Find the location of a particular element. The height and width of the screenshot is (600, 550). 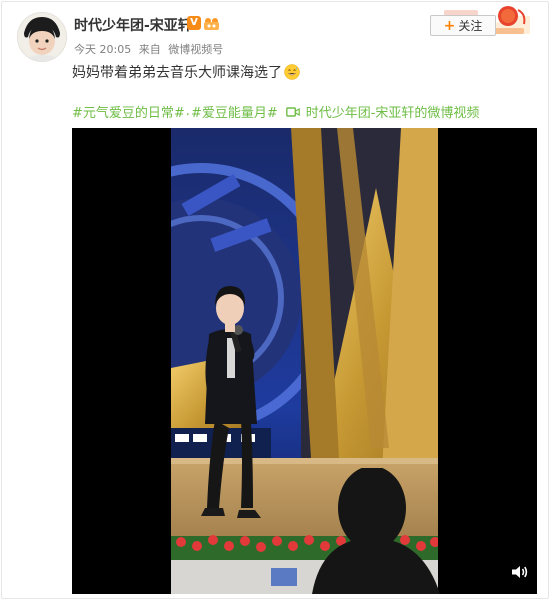

member-rank-icon is located at coordinates (211, 23).